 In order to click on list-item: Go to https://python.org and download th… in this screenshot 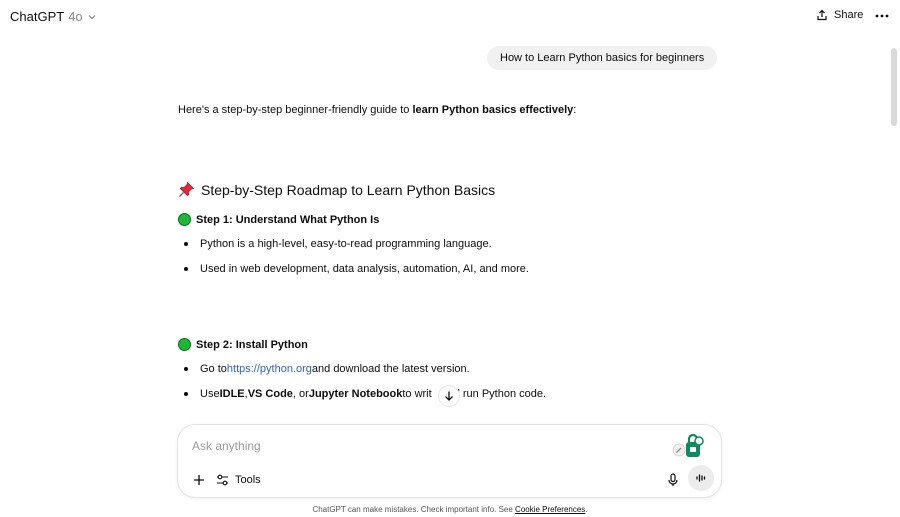, I will do `click(327, 369)`.